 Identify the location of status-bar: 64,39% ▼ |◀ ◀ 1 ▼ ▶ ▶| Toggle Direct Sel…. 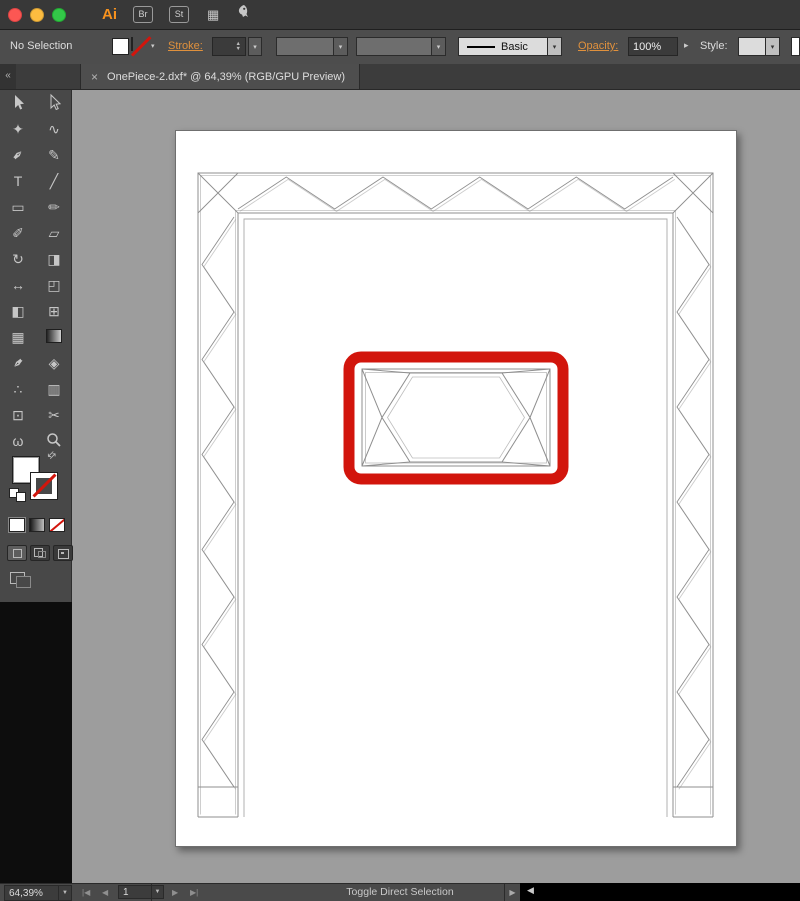
(260, 892).